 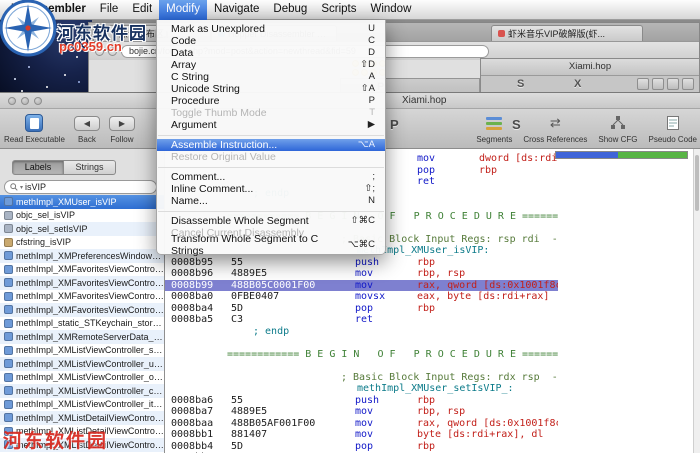 I want to click on symbol-list-item: methImpl_XMUser_isVIP, so click(x=82, y=202).